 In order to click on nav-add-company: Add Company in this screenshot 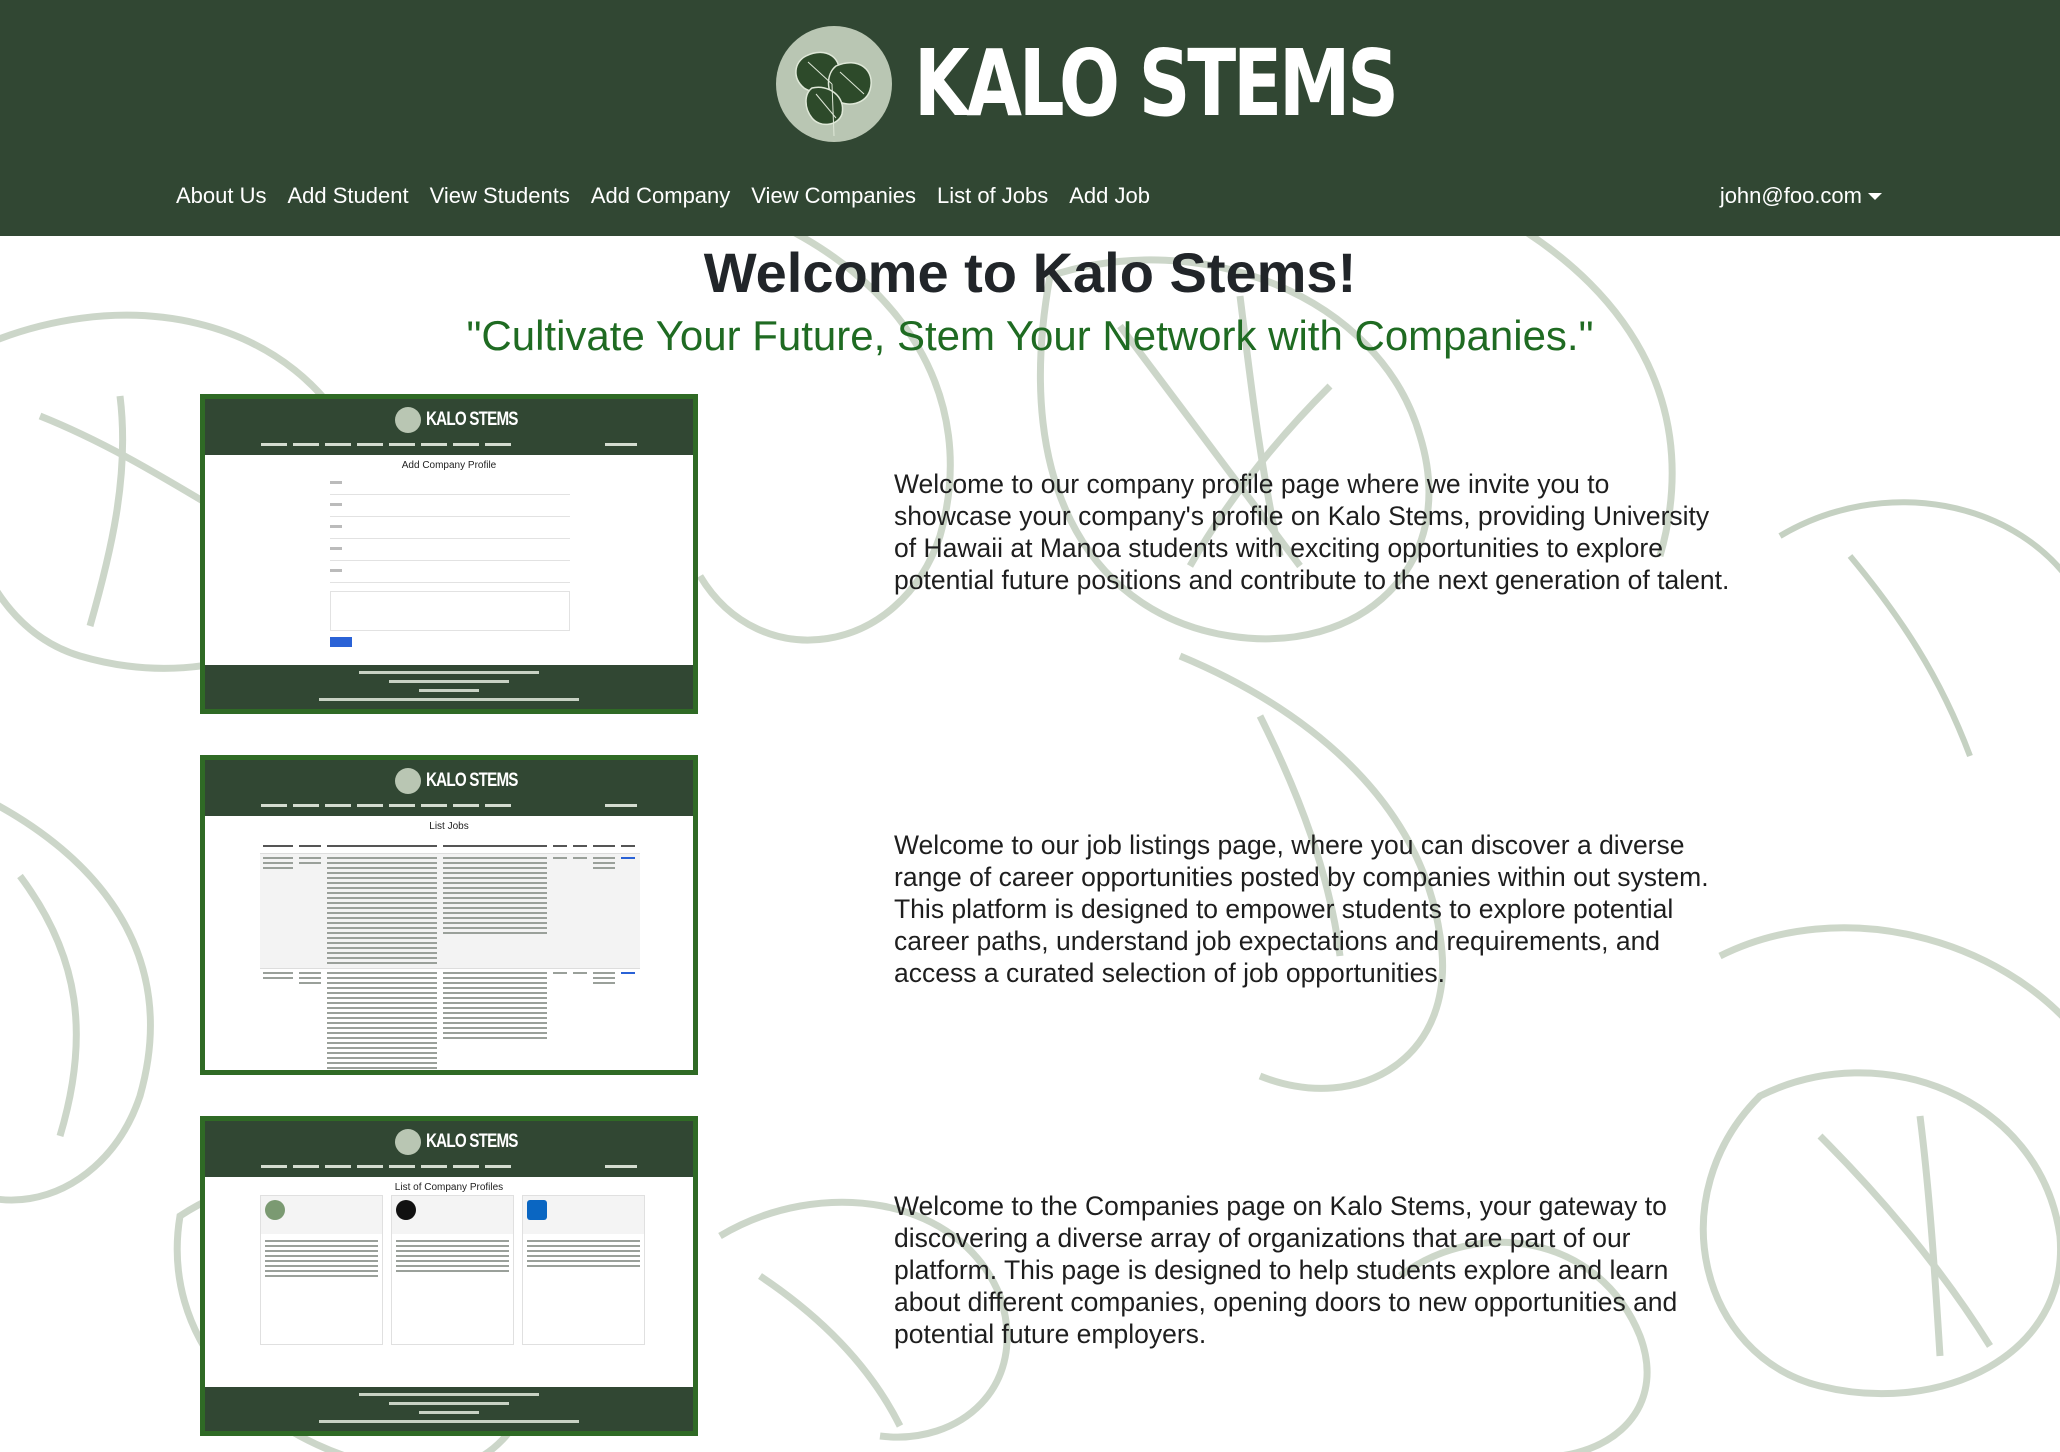, I will do `click(660, 196)`.